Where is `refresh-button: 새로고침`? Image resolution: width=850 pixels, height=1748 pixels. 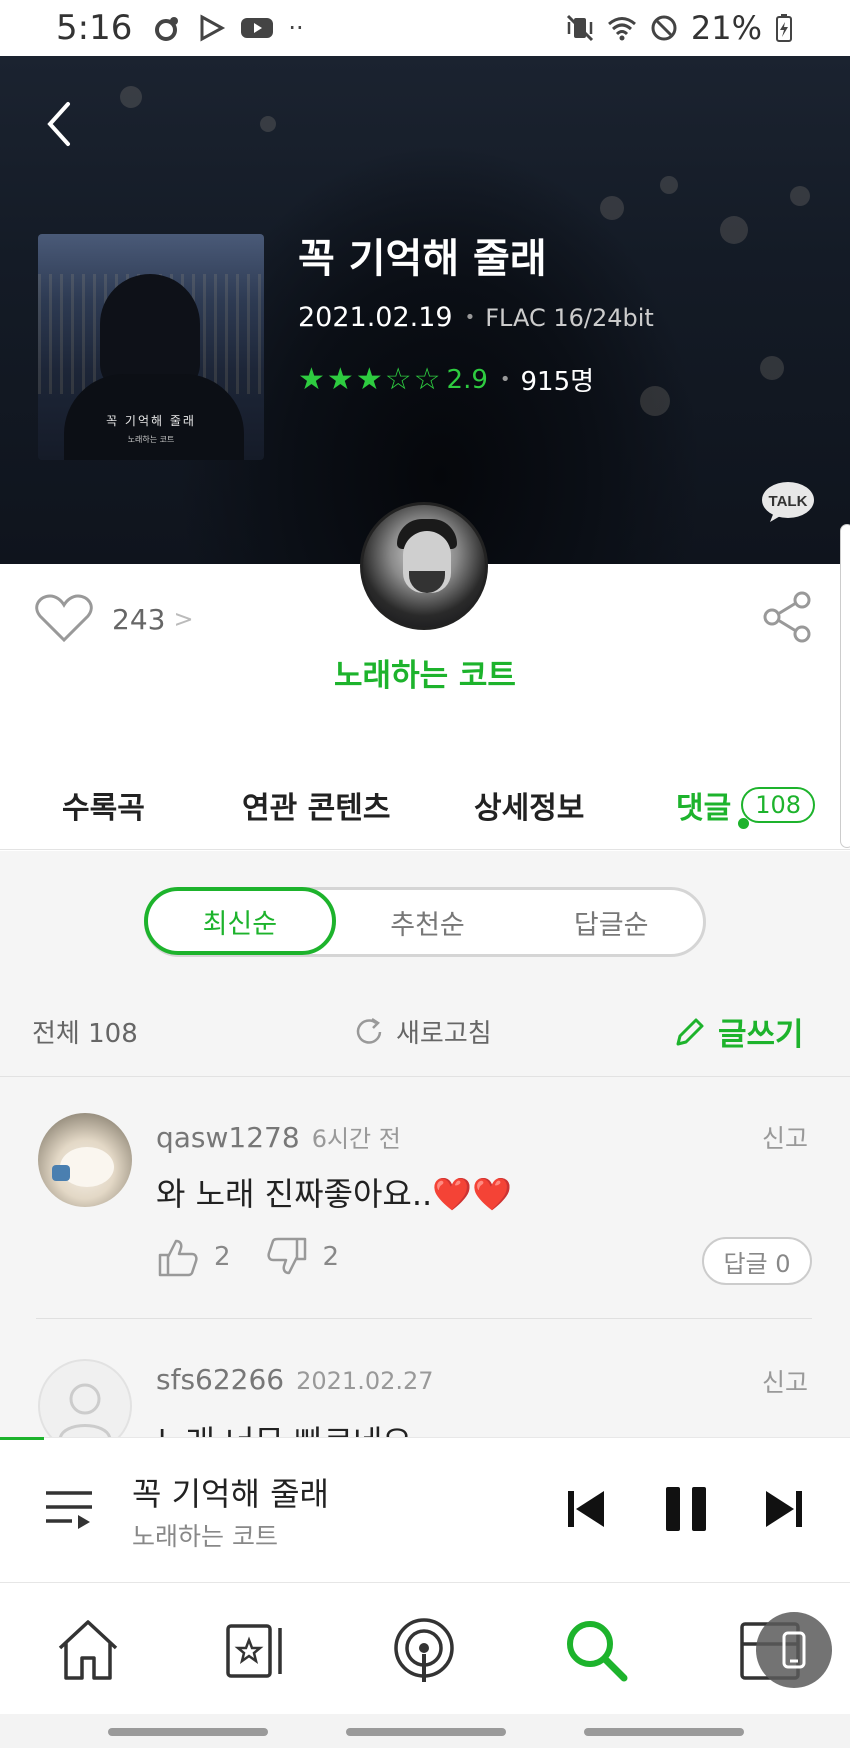 refresh-button: 새로고침 is located at coordinates (422, 1031).